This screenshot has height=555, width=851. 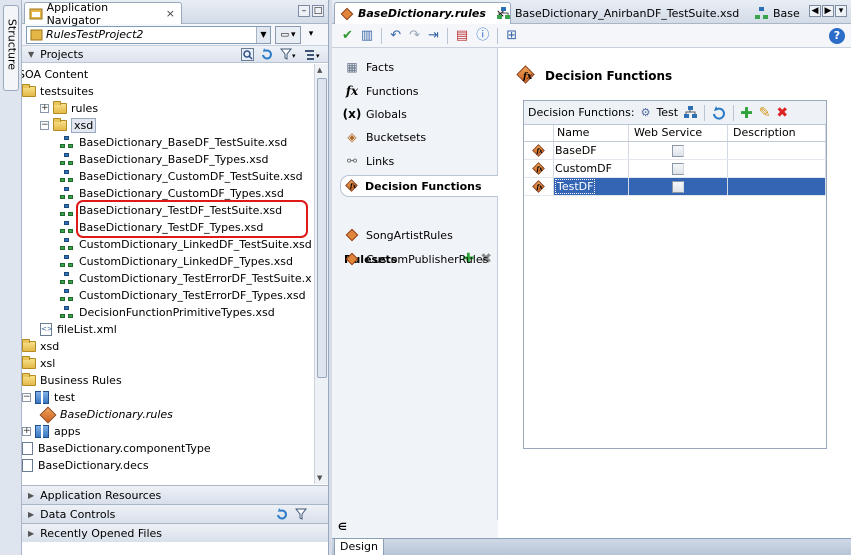 I want to click on section-facts: ▦ Facts, so click(x=369, y=67).